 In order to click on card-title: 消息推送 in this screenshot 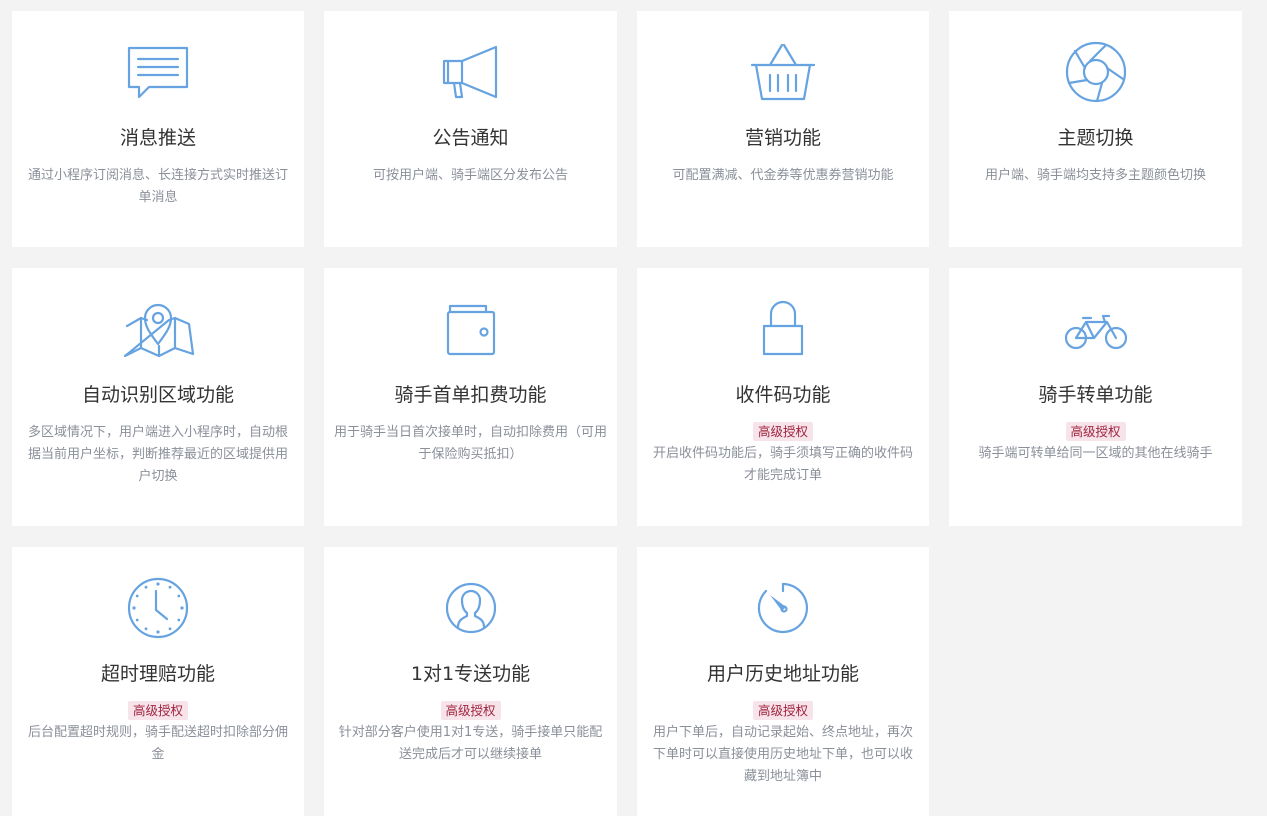, I will do `click(157, 138)`.